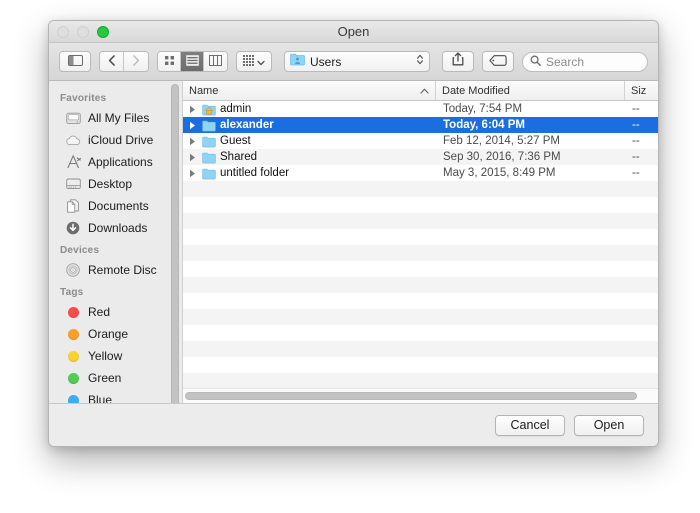  I want to click on sidebar-item-tag-yellow: Yellow, so click(115, 356).